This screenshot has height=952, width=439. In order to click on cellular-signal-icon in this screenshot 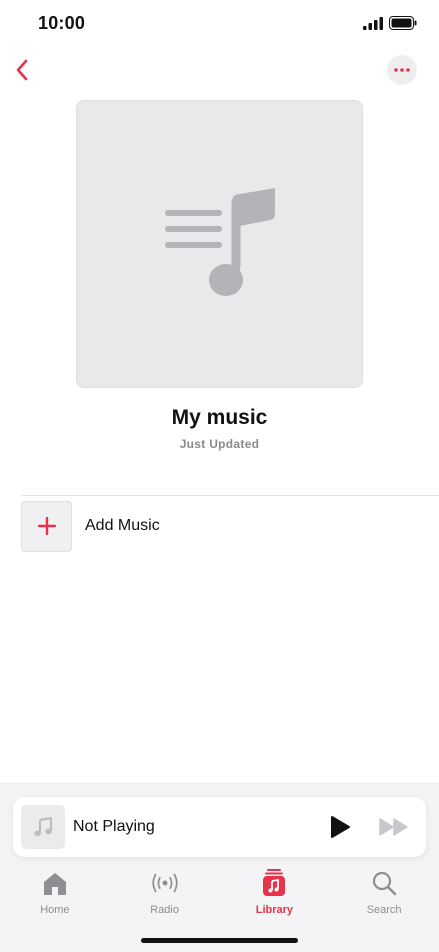, I will do `click(373, 23)`.